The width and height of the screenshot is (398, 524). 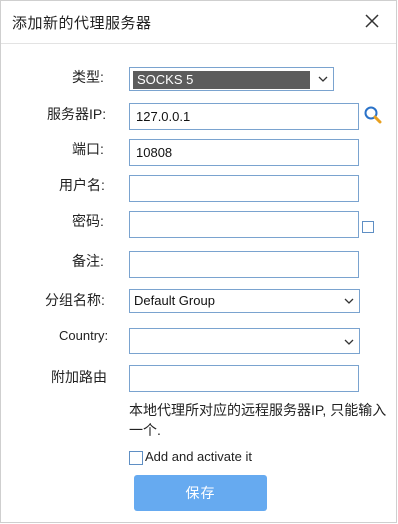 I want to click on port-input, so click(x=244, y=152).